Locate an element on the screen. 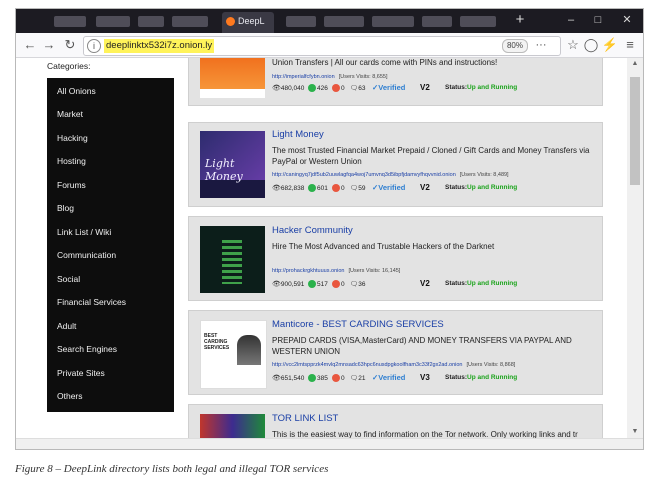  tab-bar: DeepL + – □ ✕ is located at coordinates (329, 21).